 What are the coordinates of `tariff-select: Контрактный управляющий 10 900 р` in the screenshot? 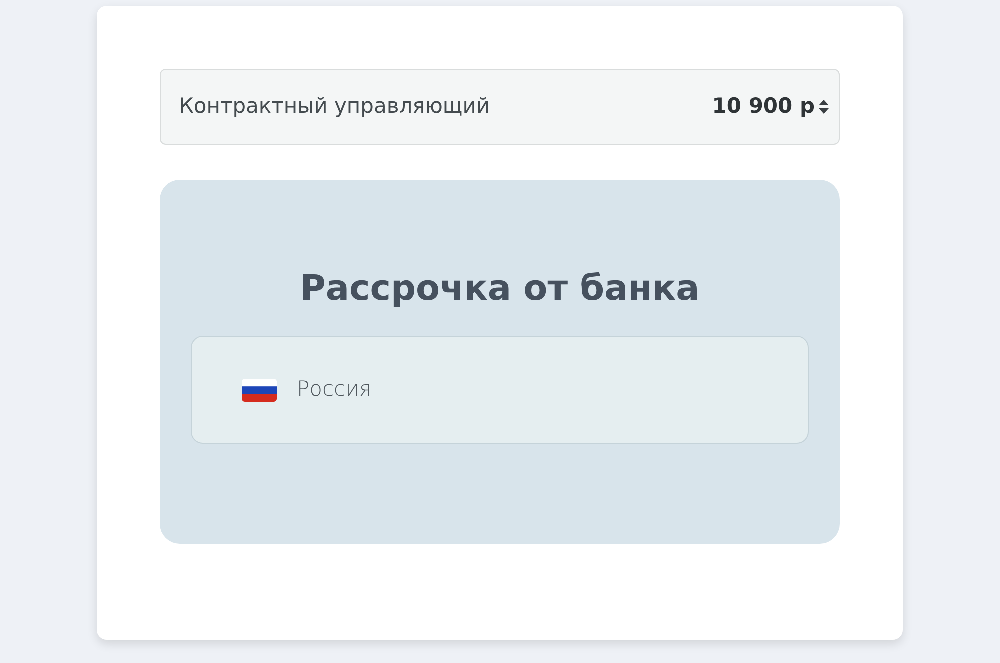 It's located at (500, 107).